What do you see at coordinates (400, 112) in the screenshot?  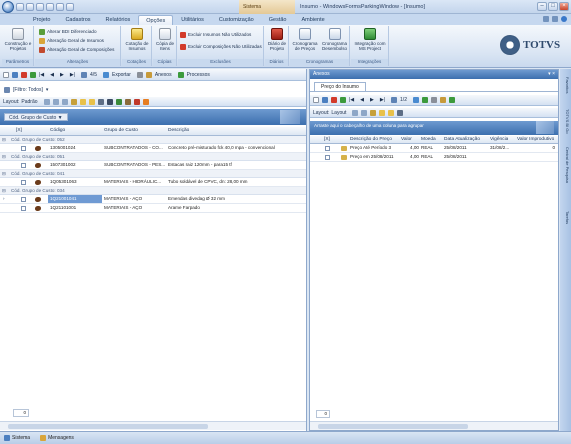 I see `anexos-filter-icon` at bounding box center [400, 112].